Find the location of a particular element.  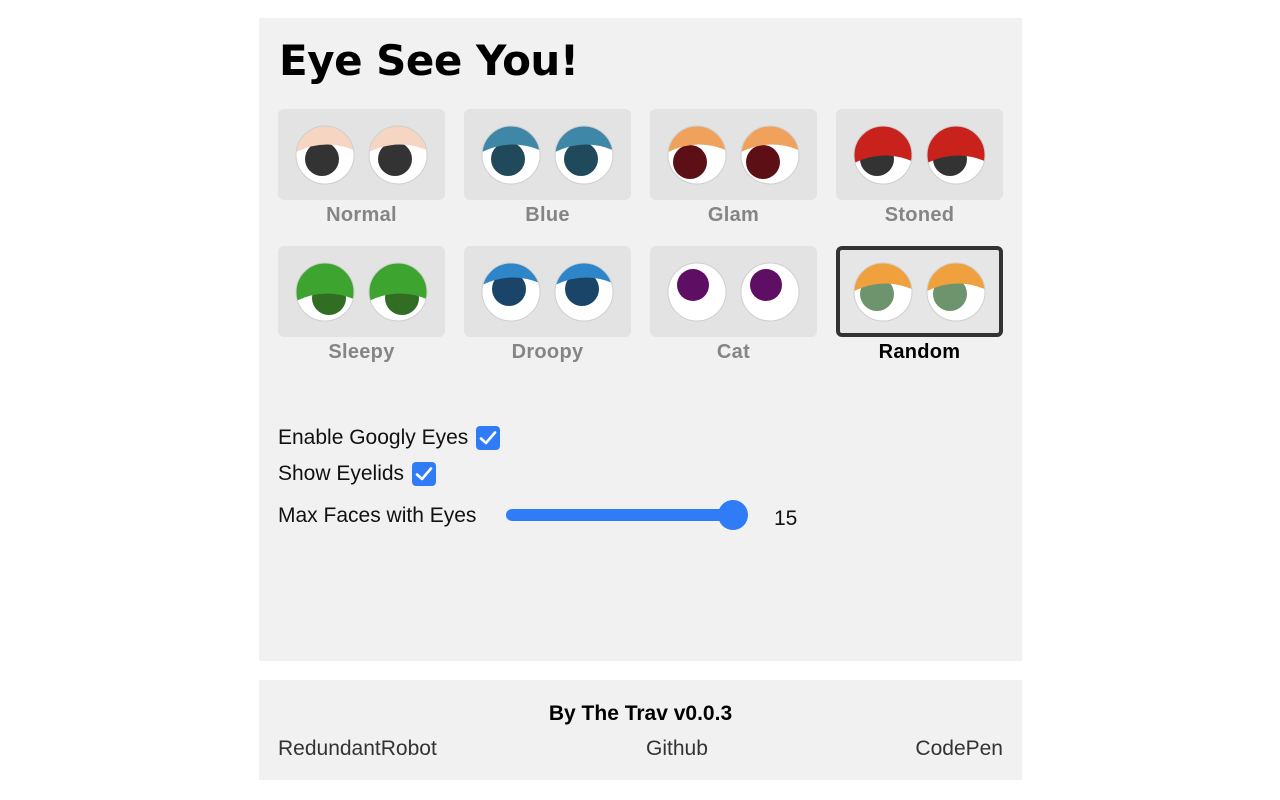

codepen-link: CodePen is located at coordinates (959, 749).